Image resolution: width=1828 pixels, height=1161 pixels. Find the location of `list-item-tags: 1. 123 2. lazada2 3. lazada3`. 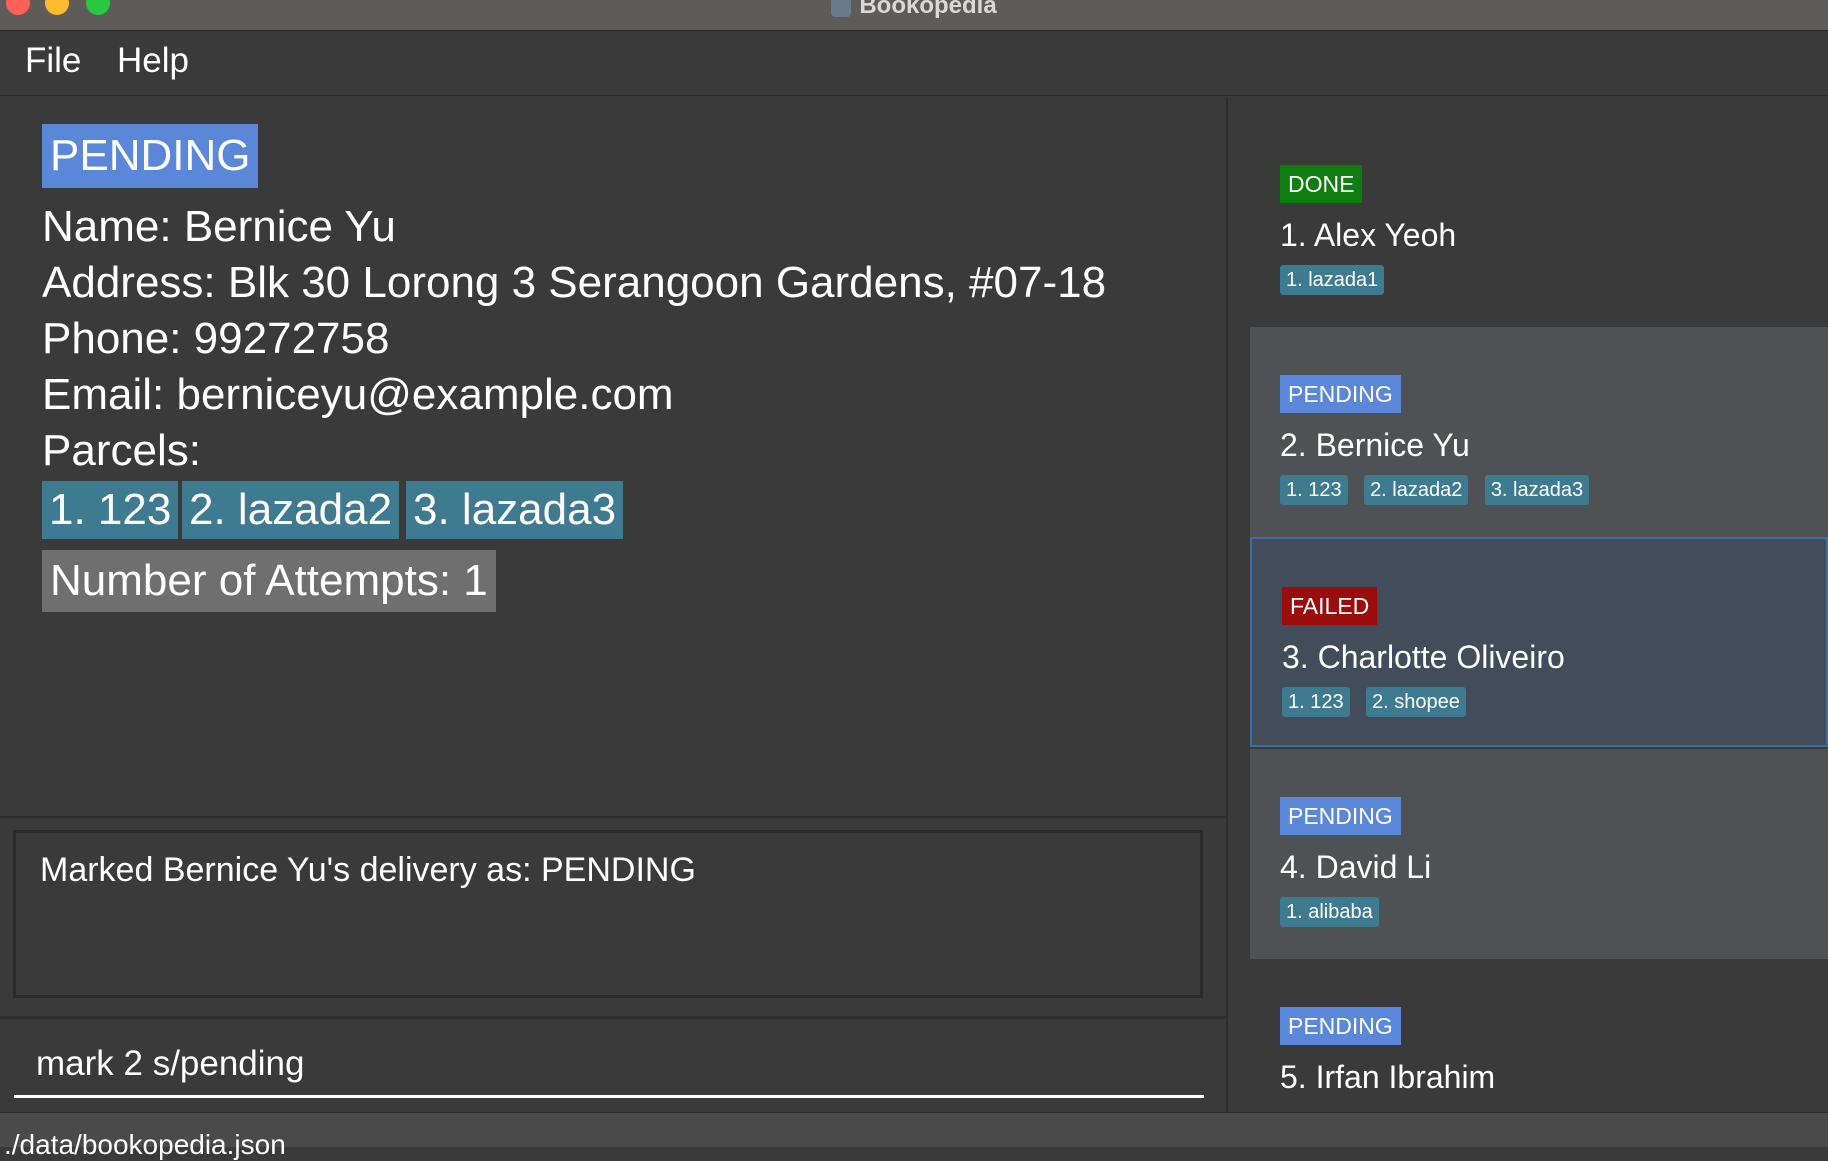

list-item-tags: 1. 123 2. lazada2 3. lazada3 is located at coordinates (1440, 490).